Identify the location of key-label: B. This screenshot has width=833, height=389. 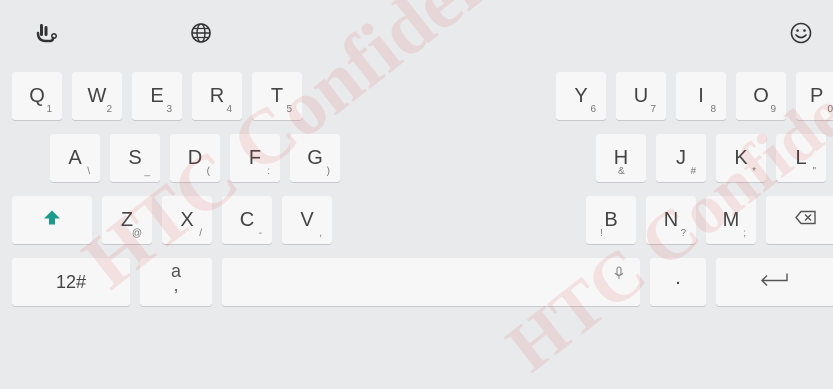
(611, 220).